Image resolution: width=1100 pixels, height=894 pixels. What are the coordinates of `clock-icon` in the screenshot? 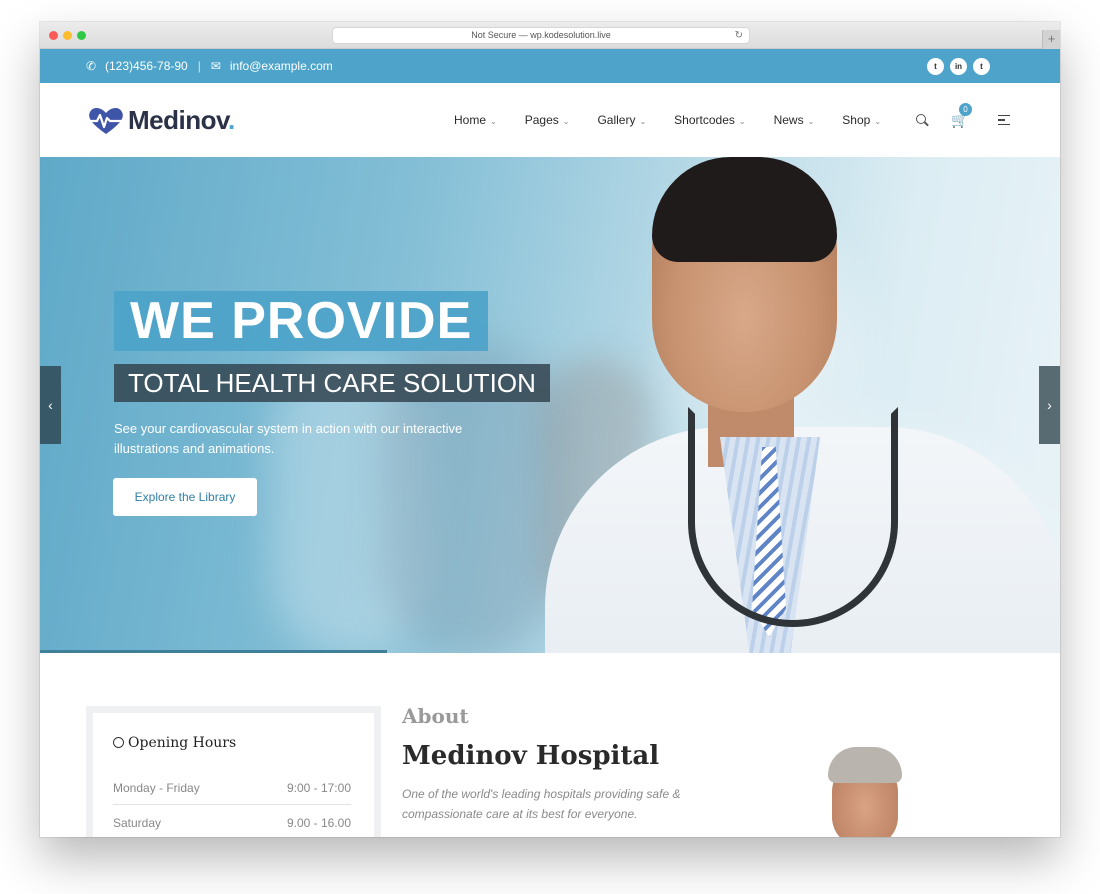 It's located at (118, 742).